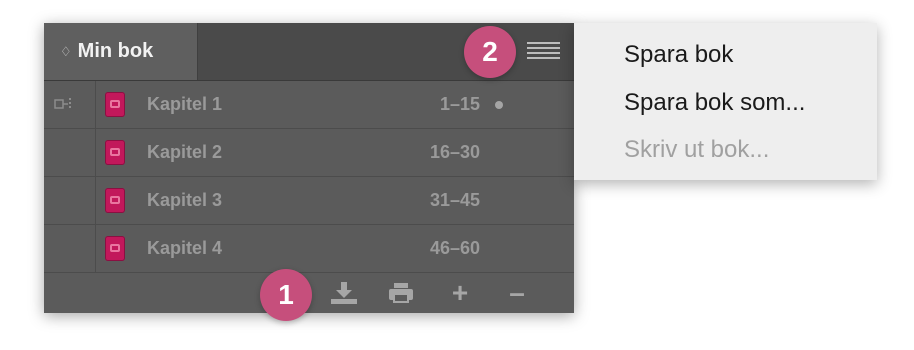 The image size is (914, 350). I want to click on printer-icon, so click(401, 293).